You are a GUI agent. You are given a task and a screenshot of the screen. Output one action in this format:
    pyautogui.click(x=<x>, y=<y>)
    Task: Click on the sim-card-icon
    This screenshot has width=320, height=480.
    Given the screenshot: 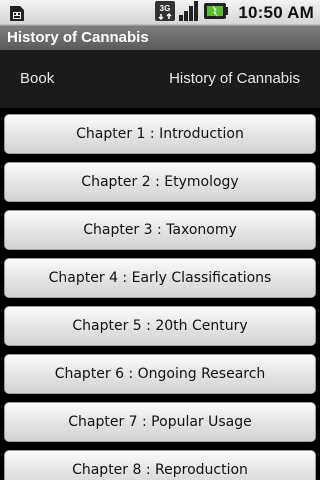 What is the action you would take?
    pyautogui.click(x=17, y=13)
    